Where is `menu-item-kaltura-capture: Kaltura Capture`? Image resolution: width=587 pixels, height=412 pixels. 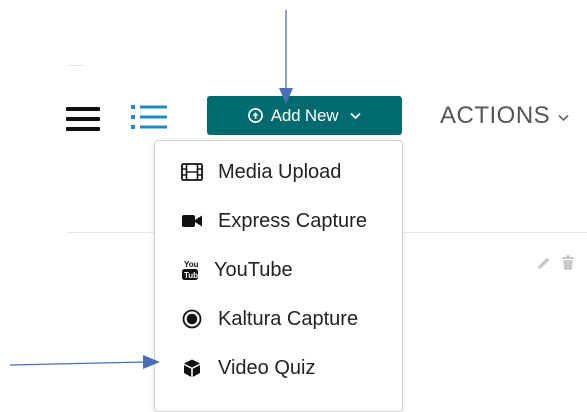 menu-item-kaltura-capture: Kaltura Capture is located at coordinates (278, 319).